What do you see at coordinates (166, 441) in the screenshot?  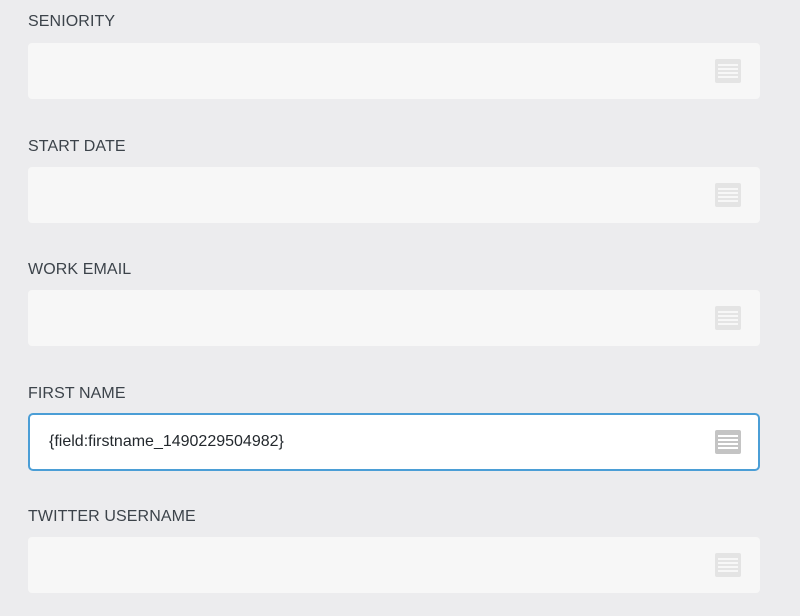 I see `first-name-value: {field:firstname_1490229504982}` at bounding box center [166, 441].